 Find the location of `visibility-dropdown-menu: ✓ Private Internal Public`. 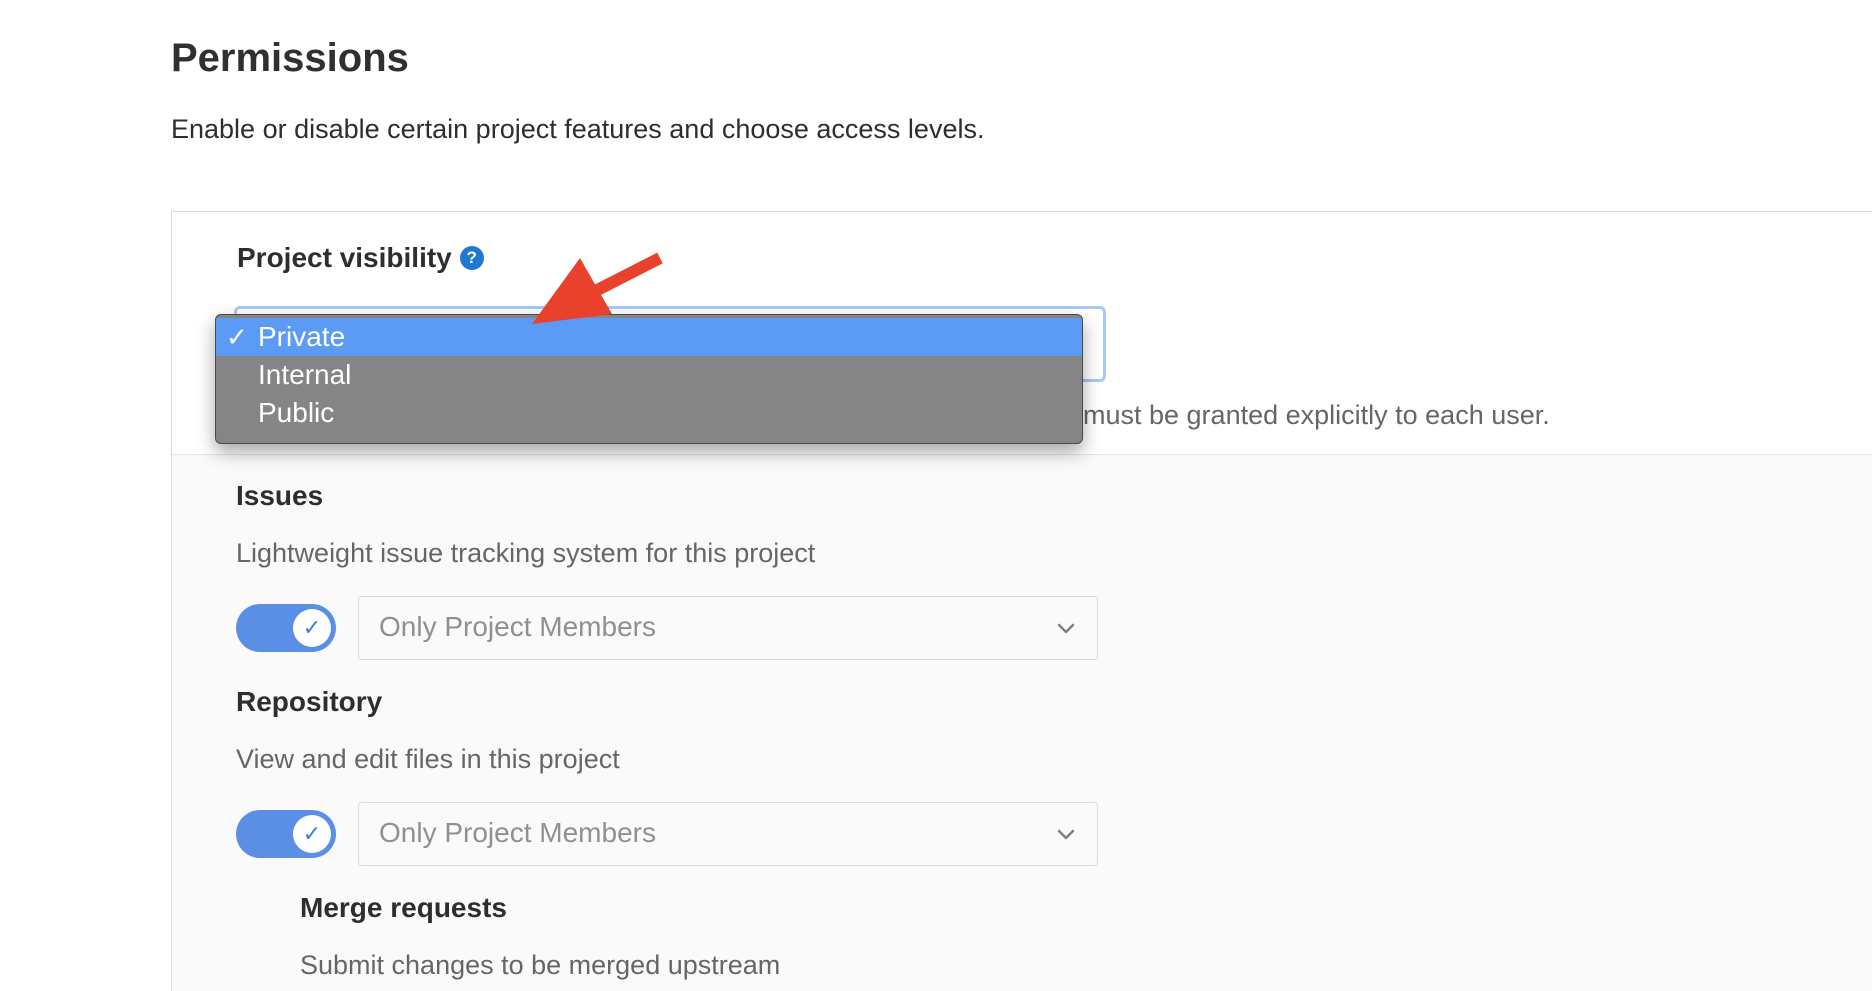

visibility-dropdown-menu: ✓ Private Internal Public is located at coordinates (649, 379).